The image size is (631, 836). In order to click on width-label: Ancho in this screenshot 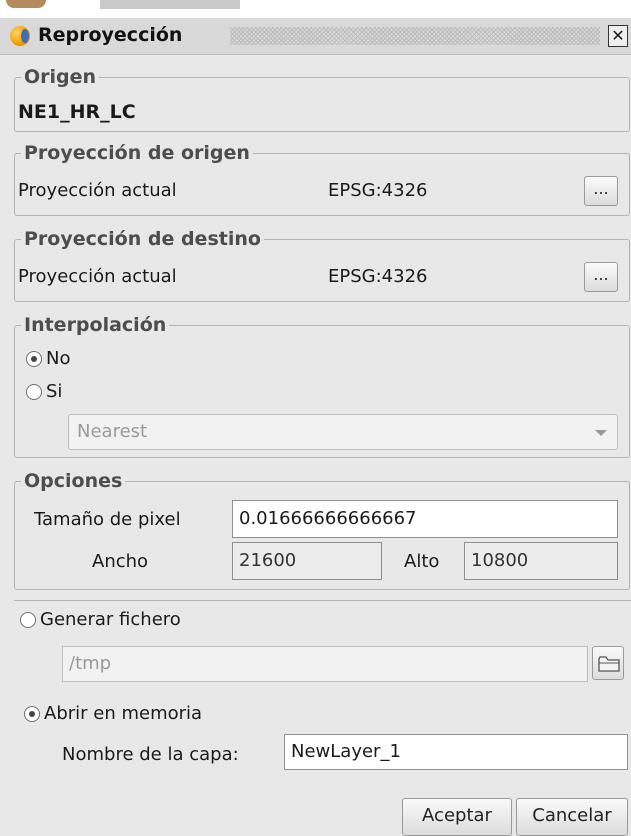, I will do `click(120, 561)`.